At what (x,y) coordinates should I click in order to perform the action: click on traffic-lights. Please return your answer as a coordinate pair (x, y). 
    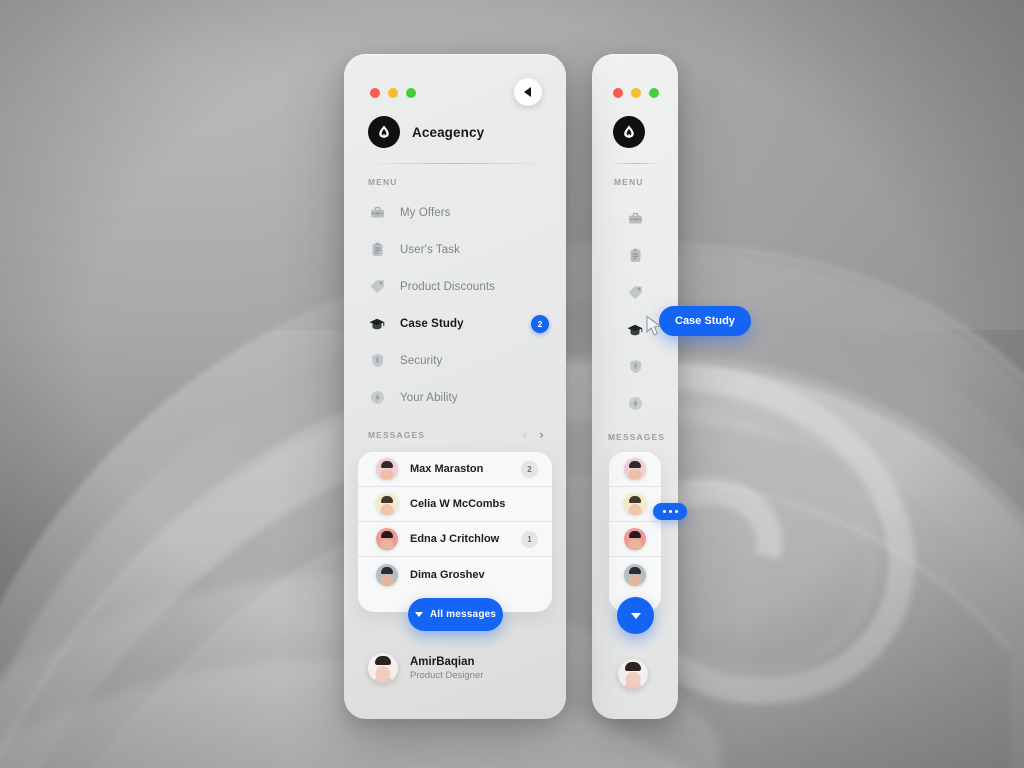
    Looking at the image, I should click on (393, 93).